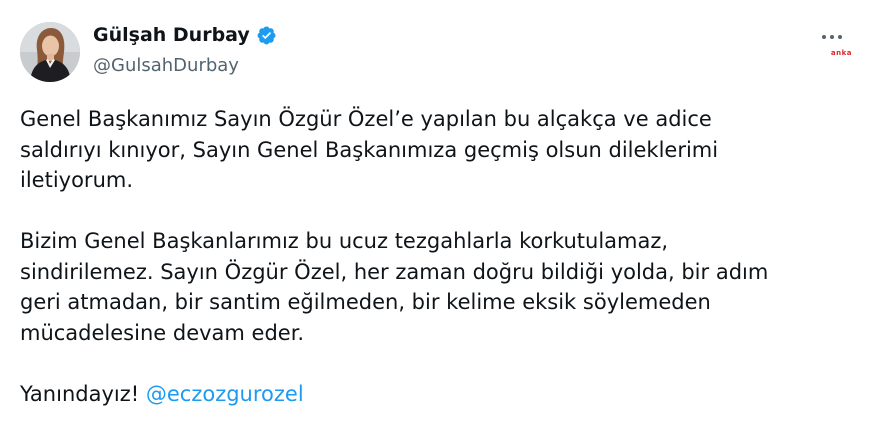 Image resolution: width=870 pixels, height=447 pixels. What do you see at coordinates (77, 180) in the screenshot?
I see `tweet-line: iletiyorum.` at bounding box center [77, 180].